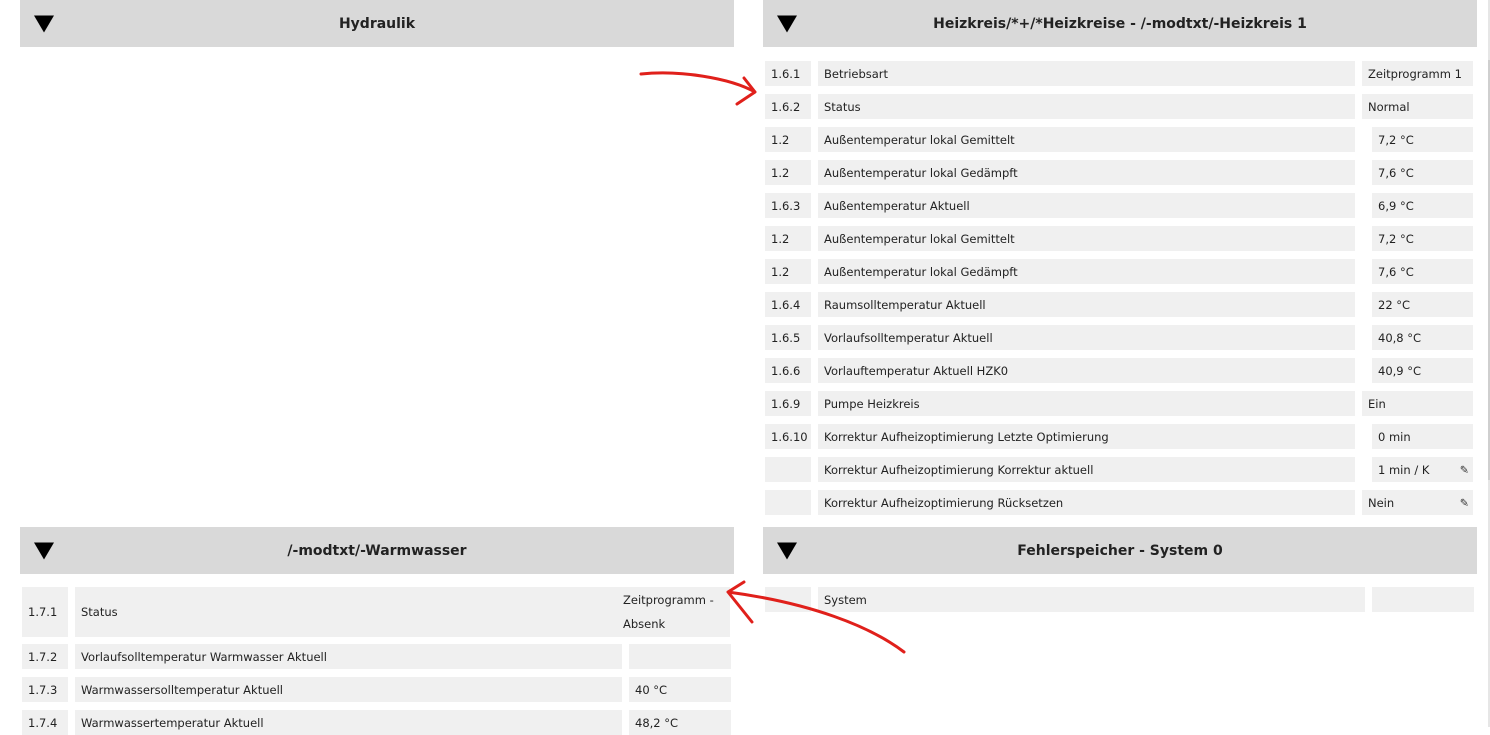 The height and width of the screenshot is (735, 1490). What do you see at coordinates (788, 106) in the screenshot?
I see `row-id: 1.6.2` at bounding box center [788, 106].